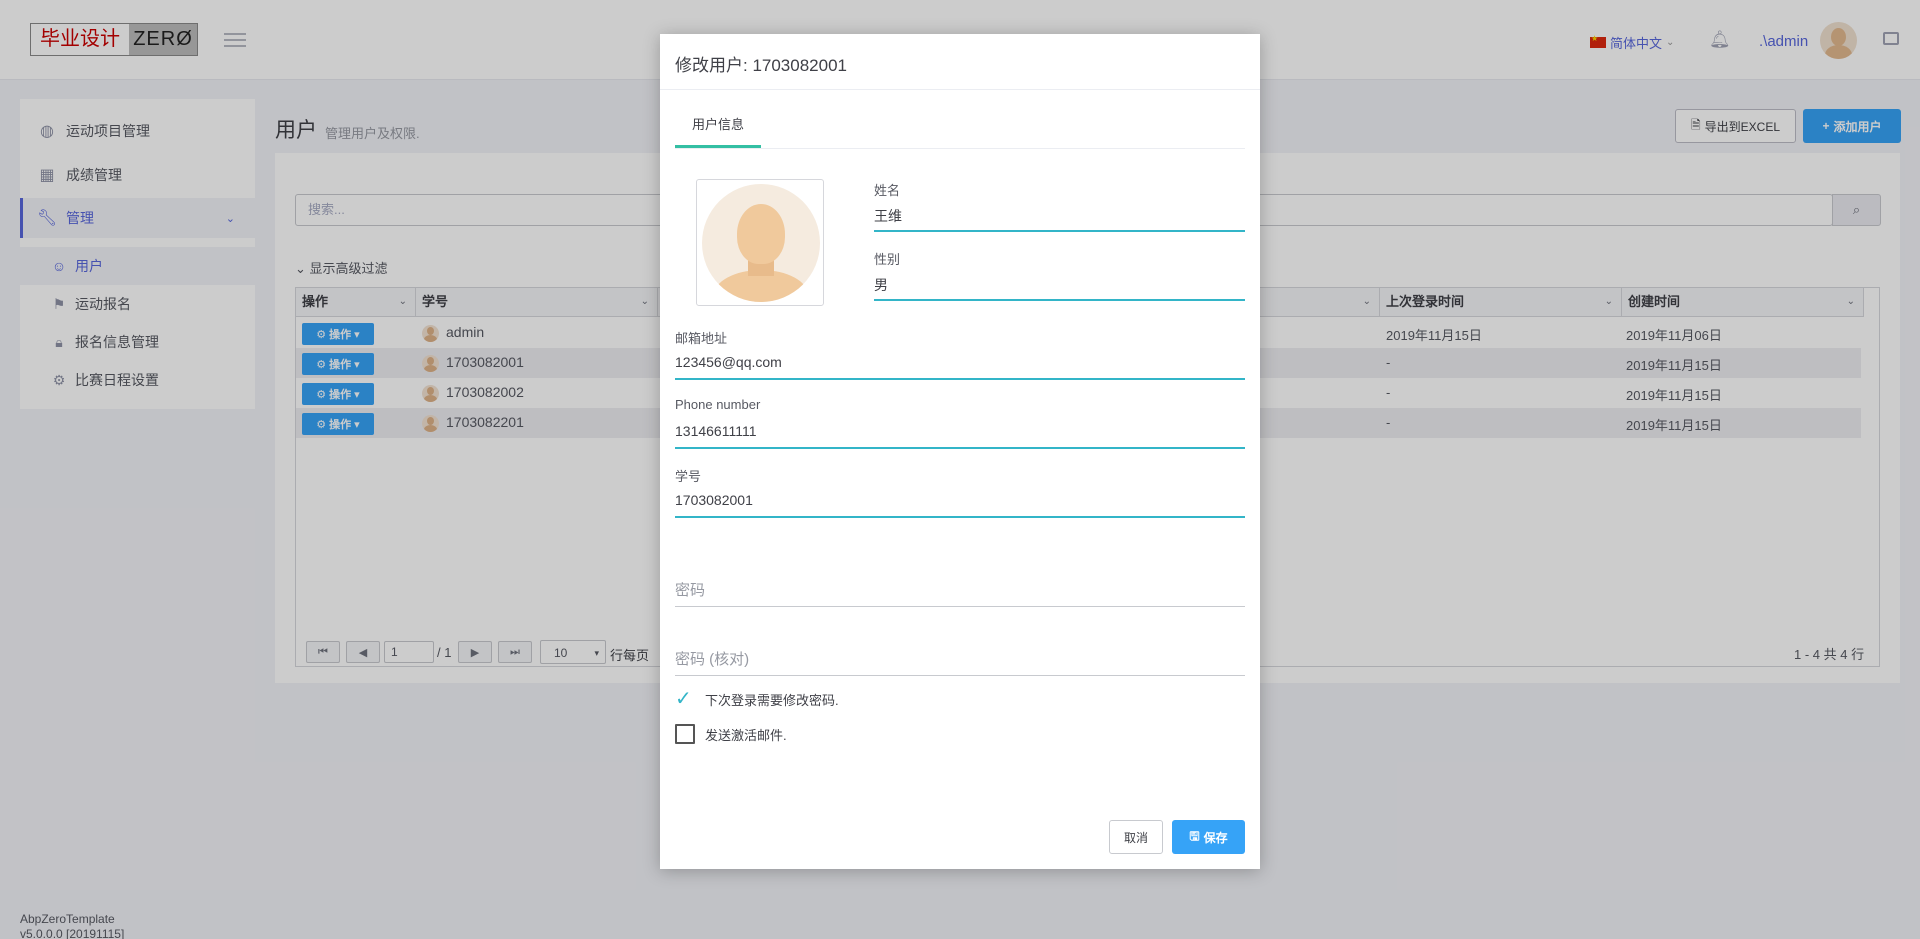  What do you see at coordinates (881, 285) in the screenshot?
I see `gender-field: 男` at bounding box center [881, 285].